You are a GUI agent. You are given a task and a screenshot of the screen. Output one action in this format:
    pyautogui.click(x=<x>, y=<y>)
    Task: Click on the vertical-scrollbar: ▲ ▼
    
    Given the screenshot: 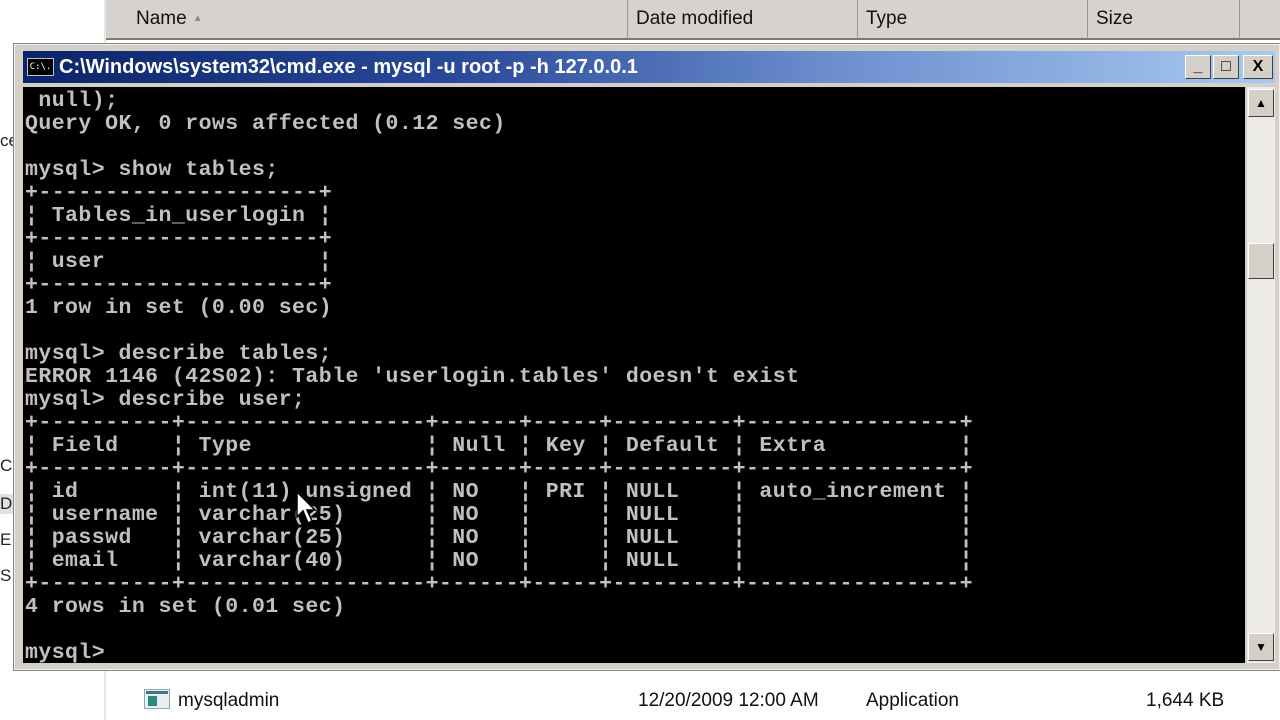 What is the action you would take?
    pyautogui.click(x=1261, y=375)
    